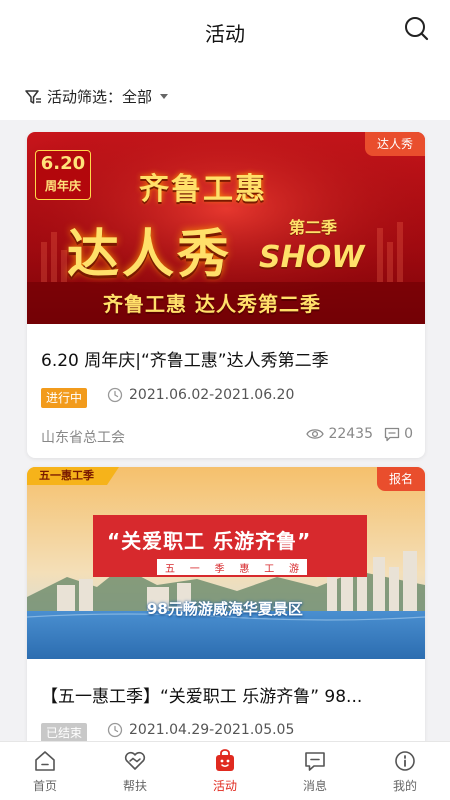 The width and height of the screenshot is (450, 800). Describe the element at coordinates (33, 96) in the screenshot. I see `filter-icon` at that location.